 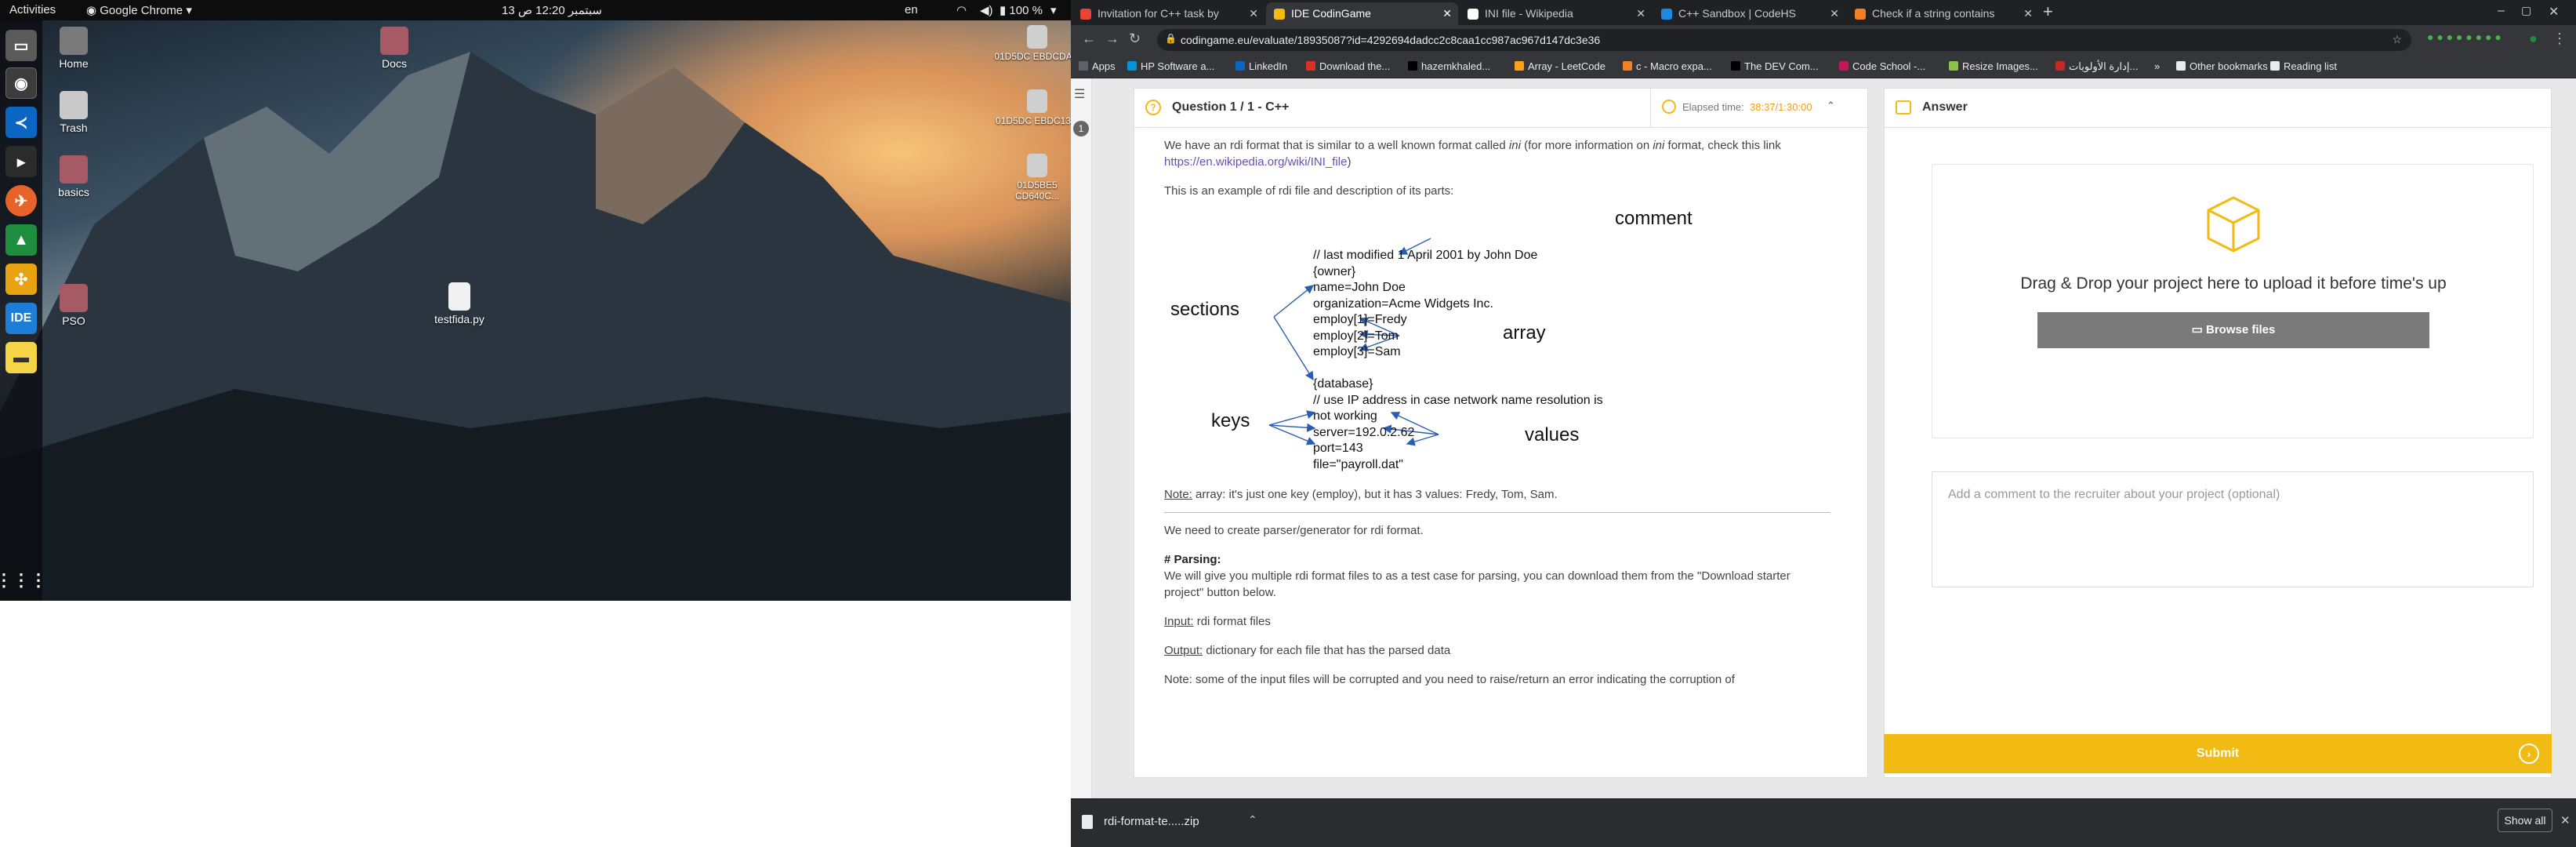 What do you see at coordinates (21, 240) in the screenshot?
I see `drive-icon: ▲` at bounding box center [21, 240].